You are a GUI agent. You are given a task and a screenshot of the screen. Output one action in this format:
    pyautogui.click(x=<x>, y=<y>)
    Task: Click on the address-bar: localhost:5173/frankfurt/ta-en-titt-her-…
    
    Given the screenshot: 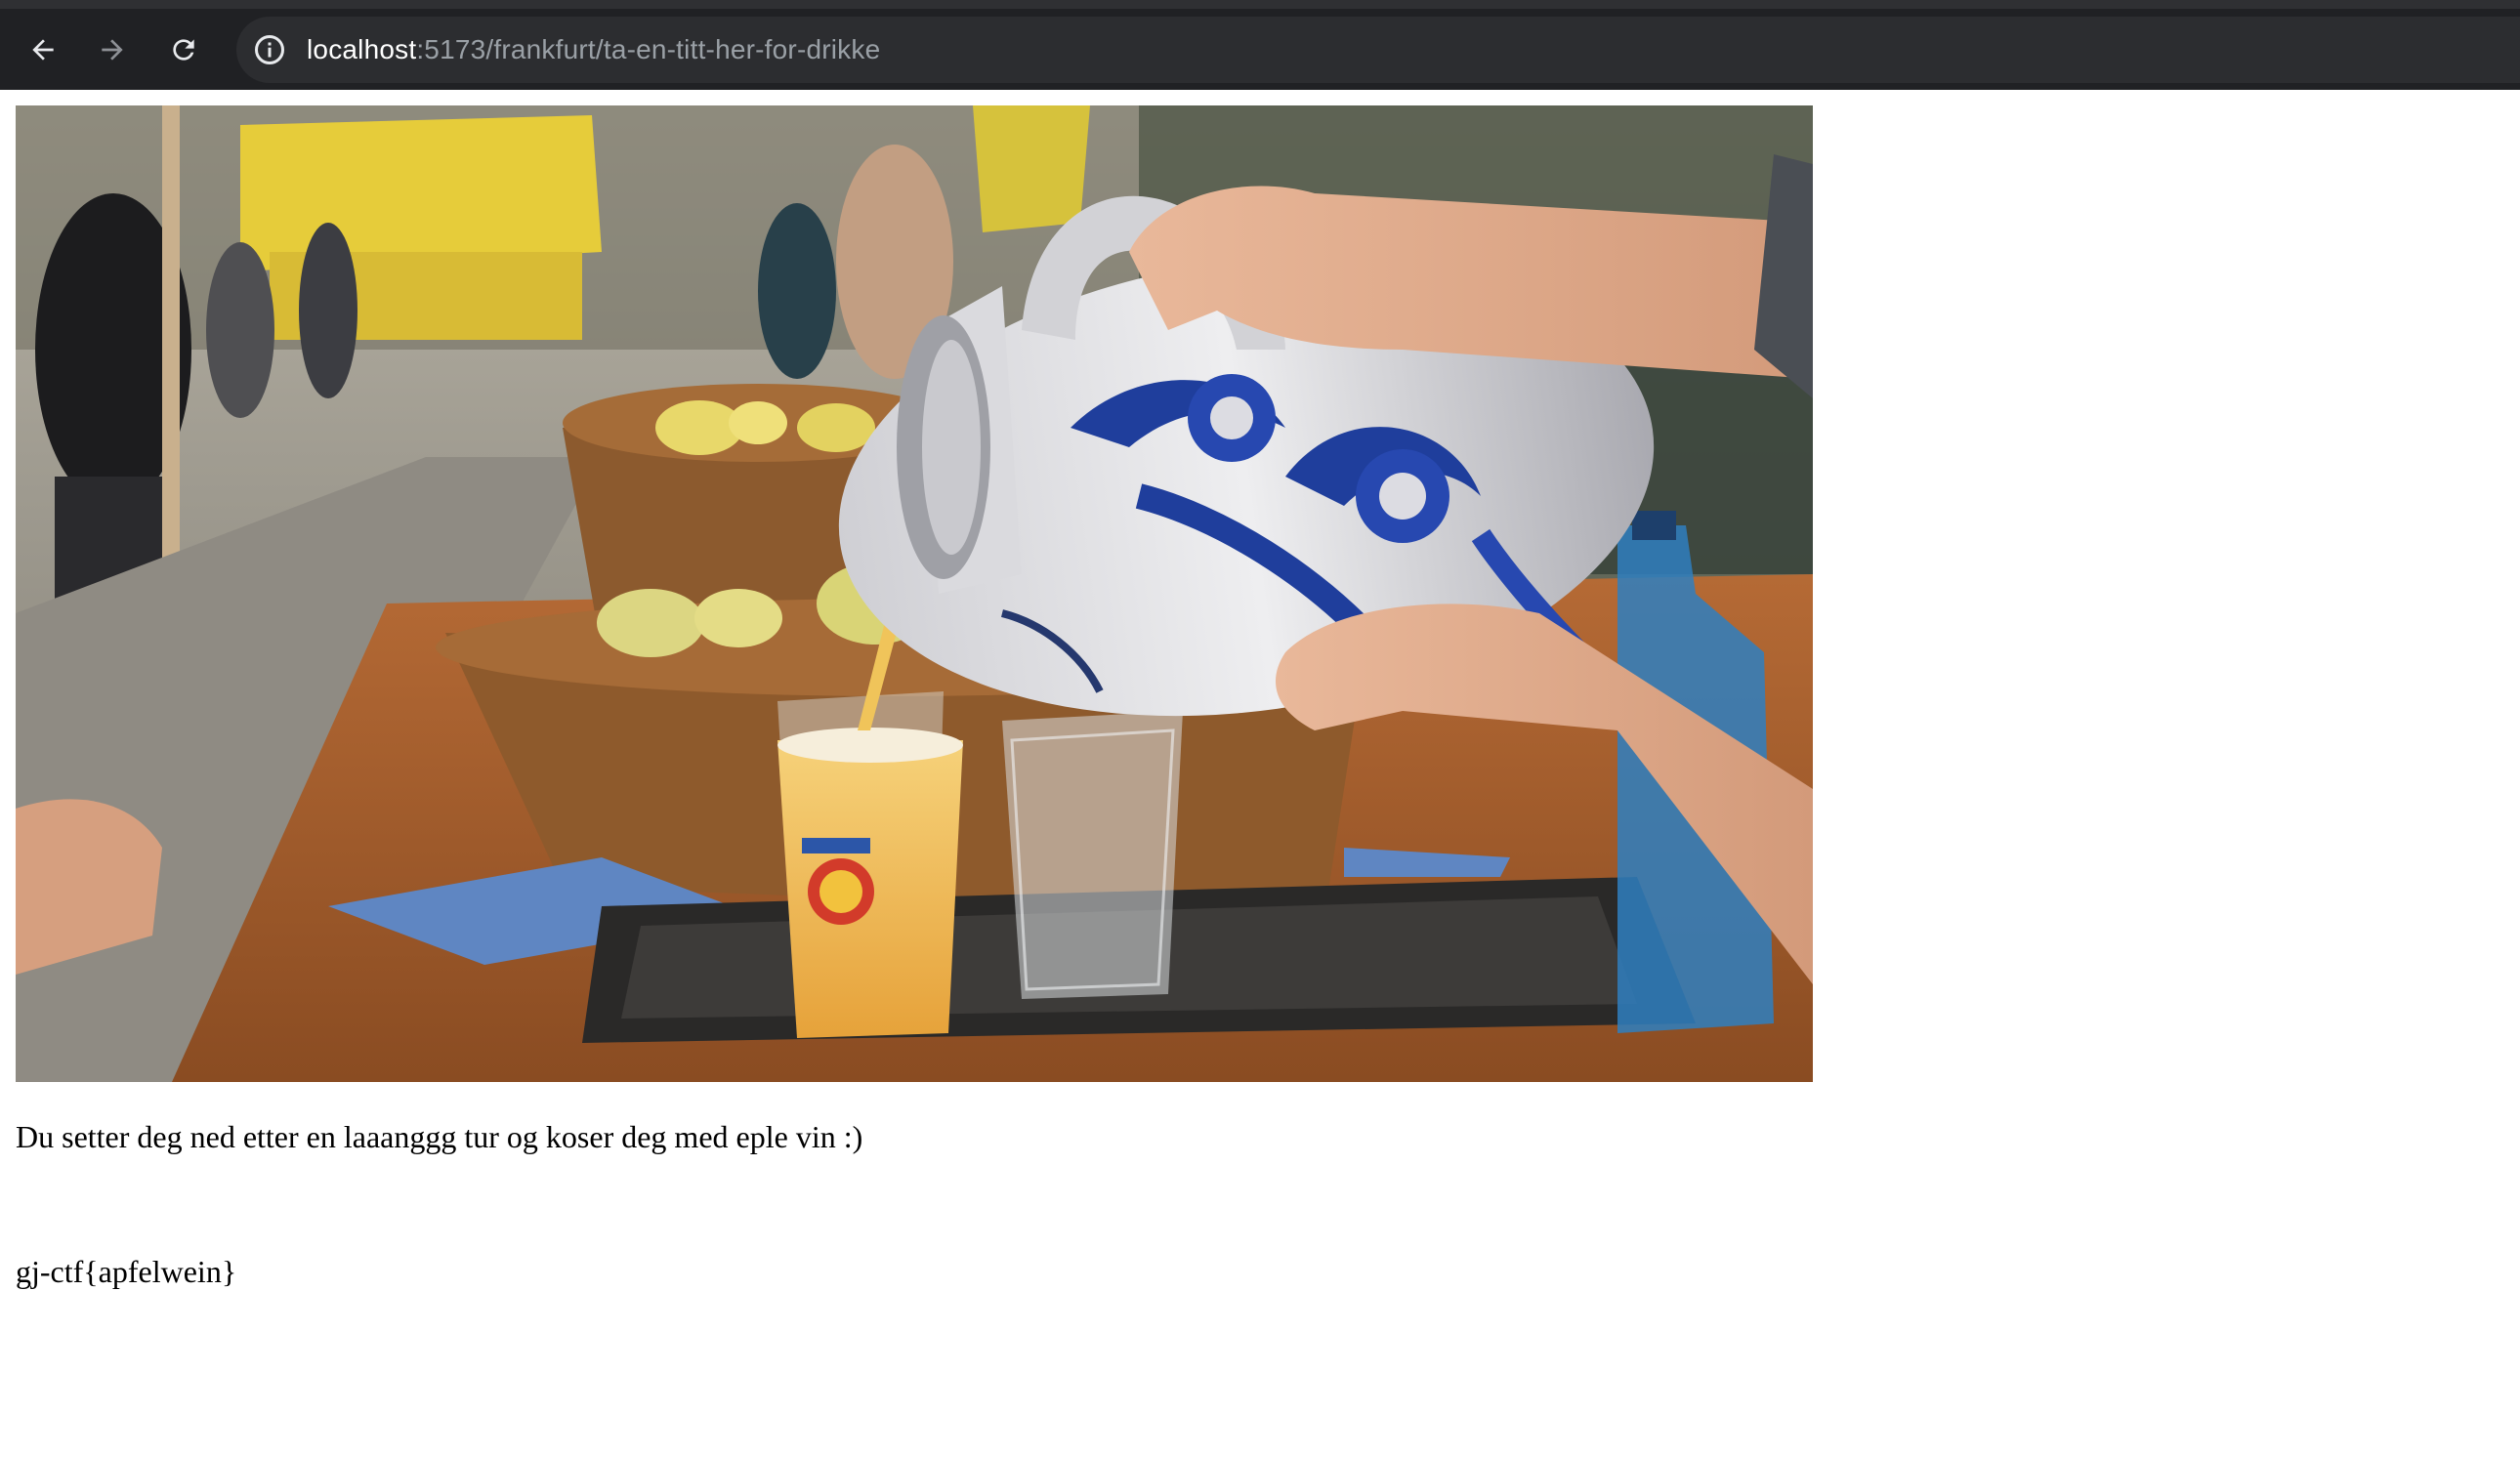 What is the action you would take?
    pyautogui.click(x=1378, y=50)
    